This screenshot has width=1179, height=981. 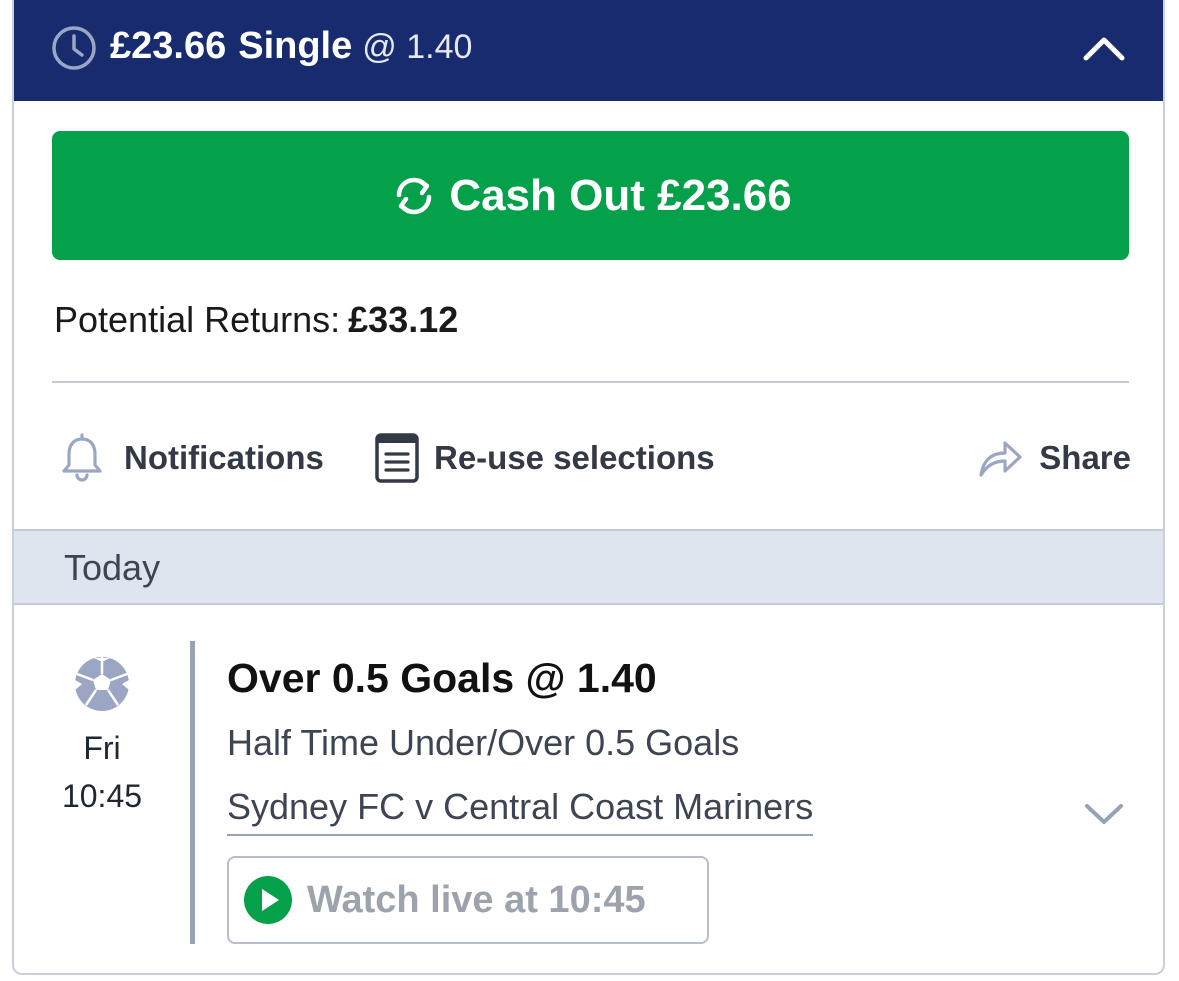 What do you see at coordinates (590, 382) in the screenshot?
I see `divider` at bounding box center [590, 382].